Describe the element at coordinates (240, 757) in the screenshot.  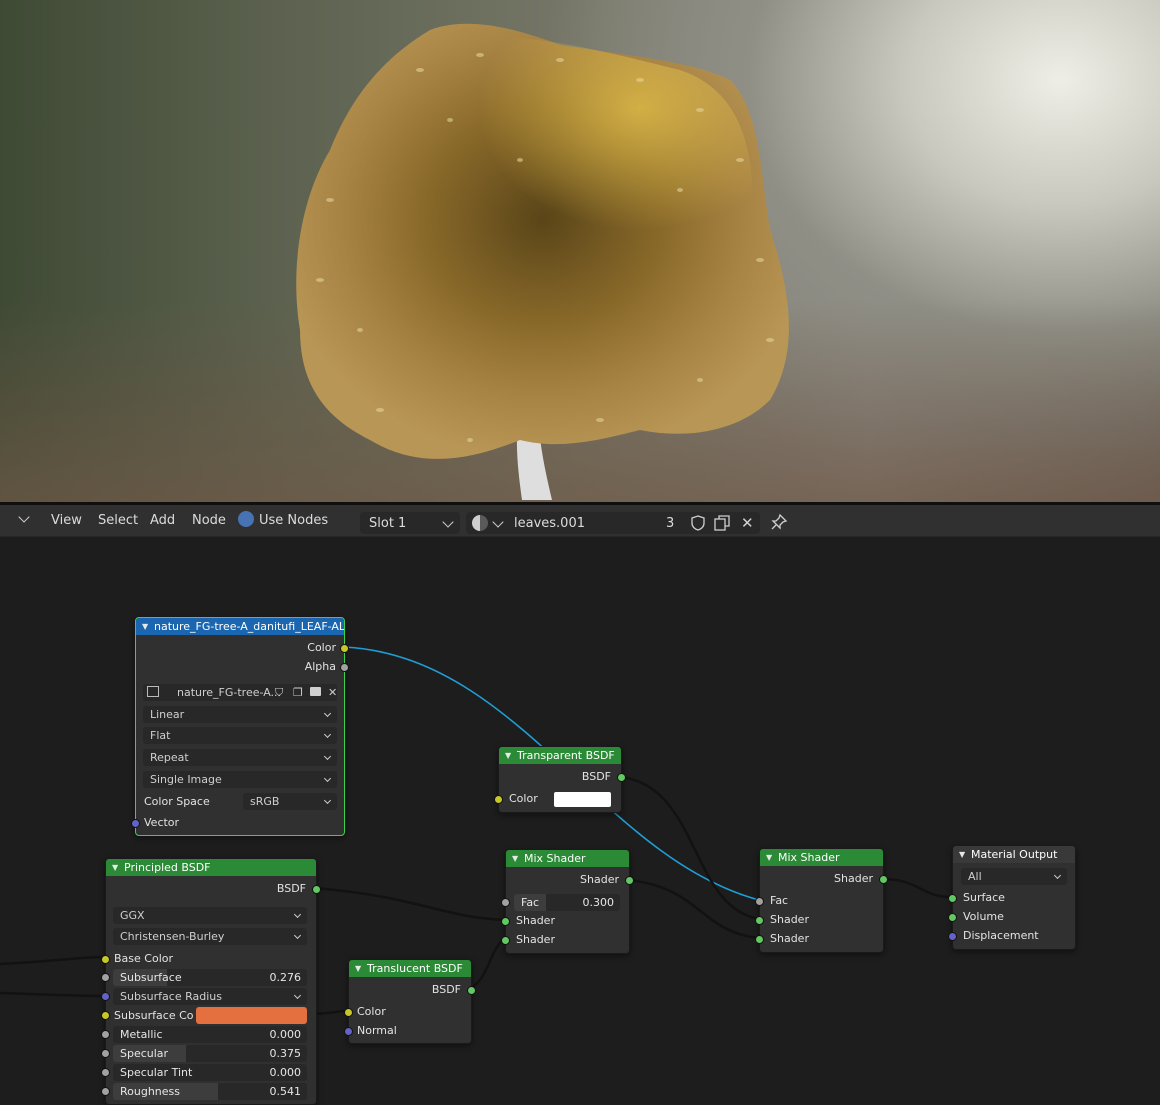
I see `extension-dropdown: Repeat` at that location.